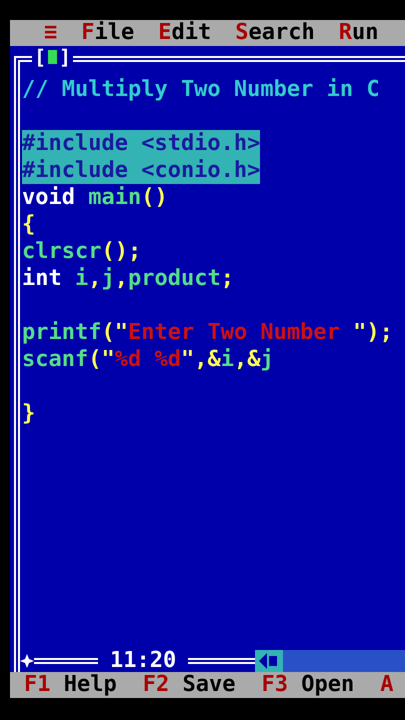 Image resolution: width=405 pixels, height=720 pixels. What do you see at coordinates (29, 413) in the screenshot?
I see `code-line: }` at bounding box center [29, 413].